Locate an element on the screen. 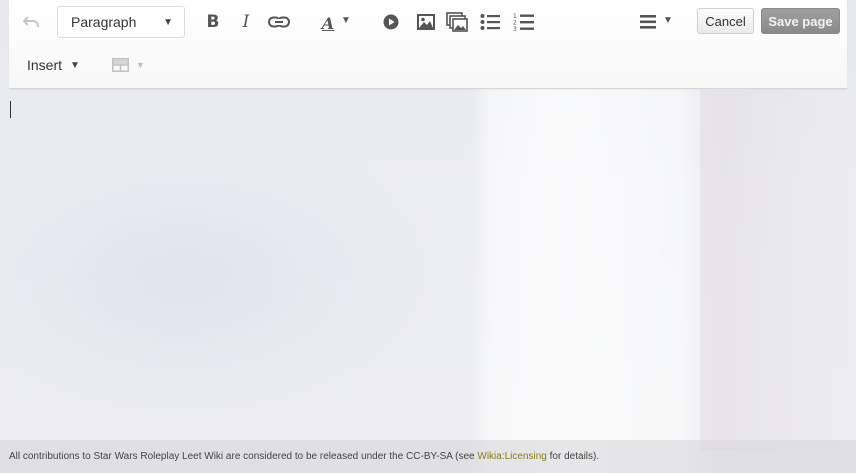  image-icon is located at coordinates (426, 22).